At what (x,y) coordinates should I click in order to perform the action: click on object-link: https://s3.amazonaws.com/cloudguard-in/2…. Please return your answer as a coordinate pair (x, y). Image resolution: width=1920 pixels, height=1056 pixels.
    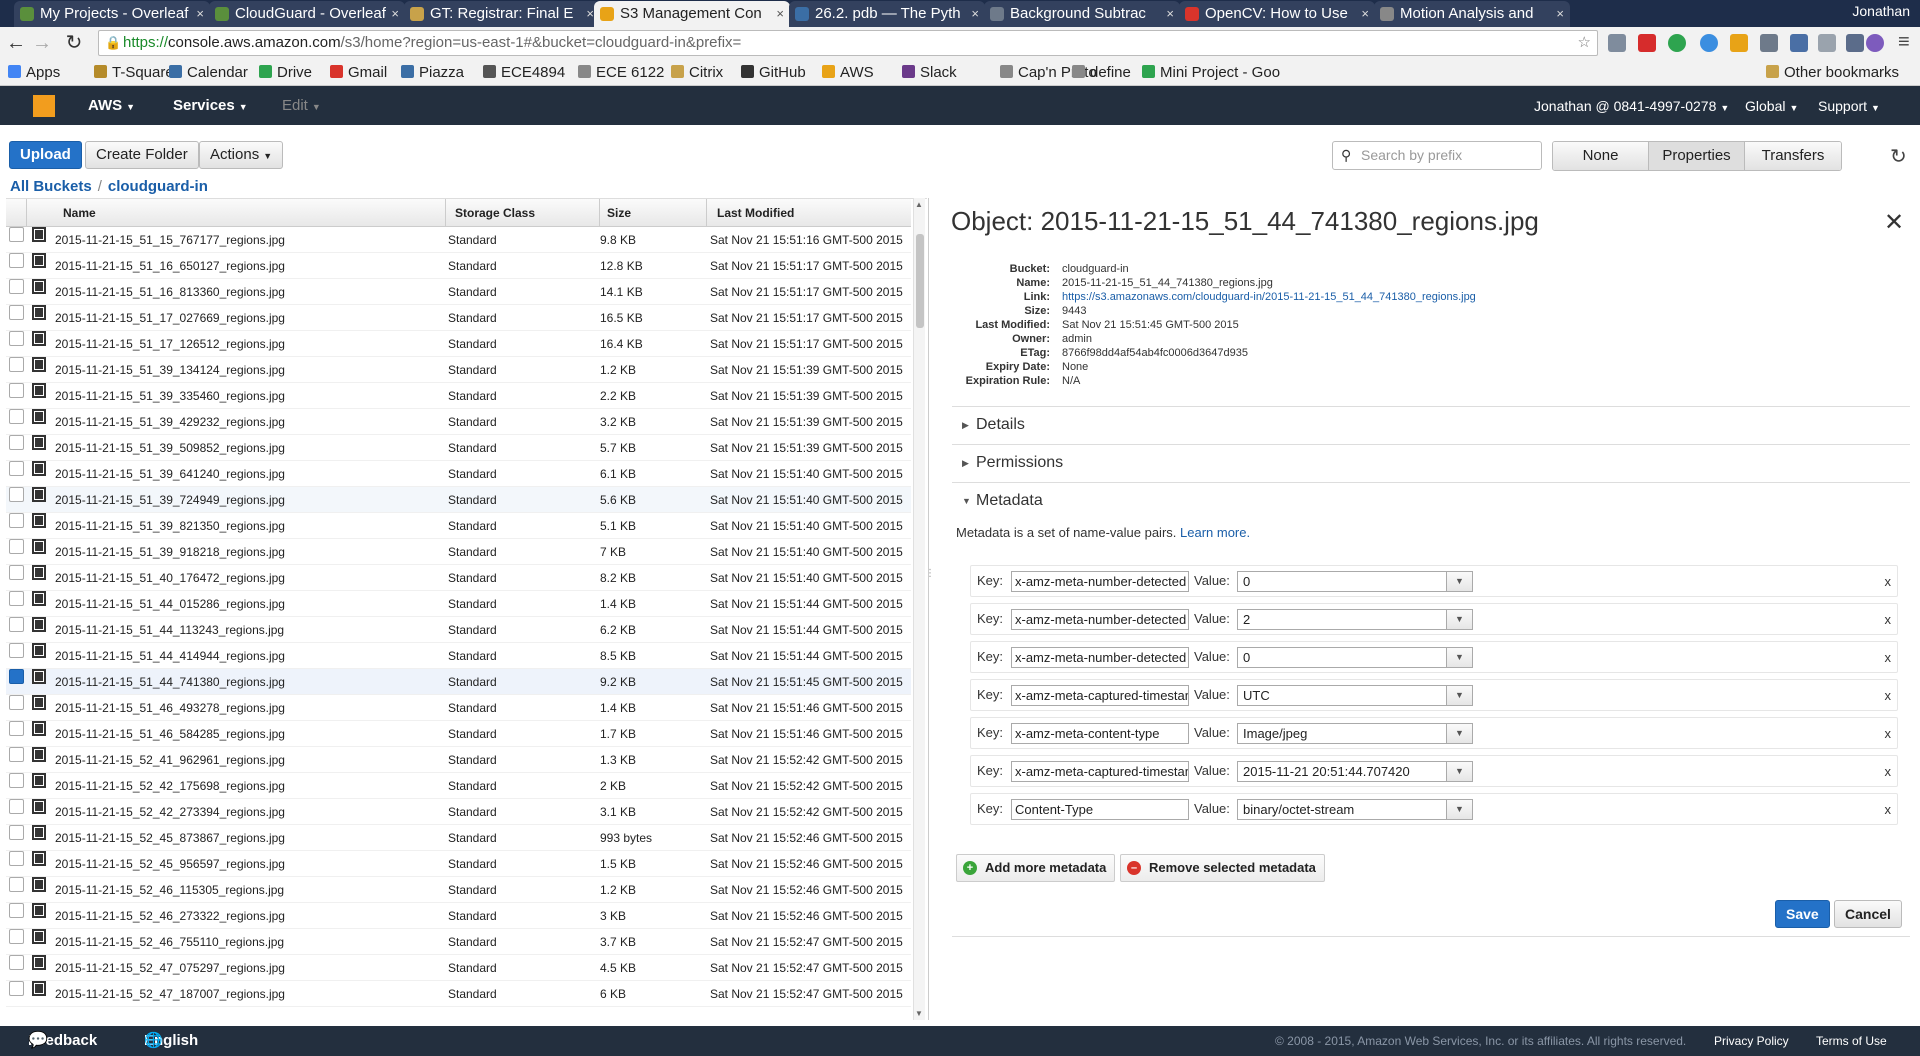
    Looking at the image, I should click on (1269, 297).